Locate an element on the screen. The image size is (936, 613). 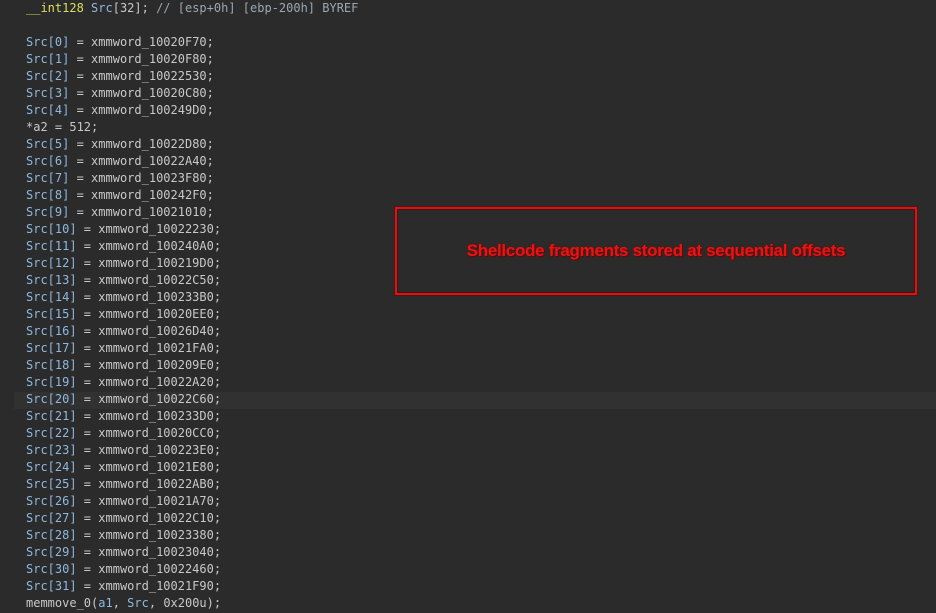
xmmword-global: xmmword_10023040; is located at coordinates (159, 552).